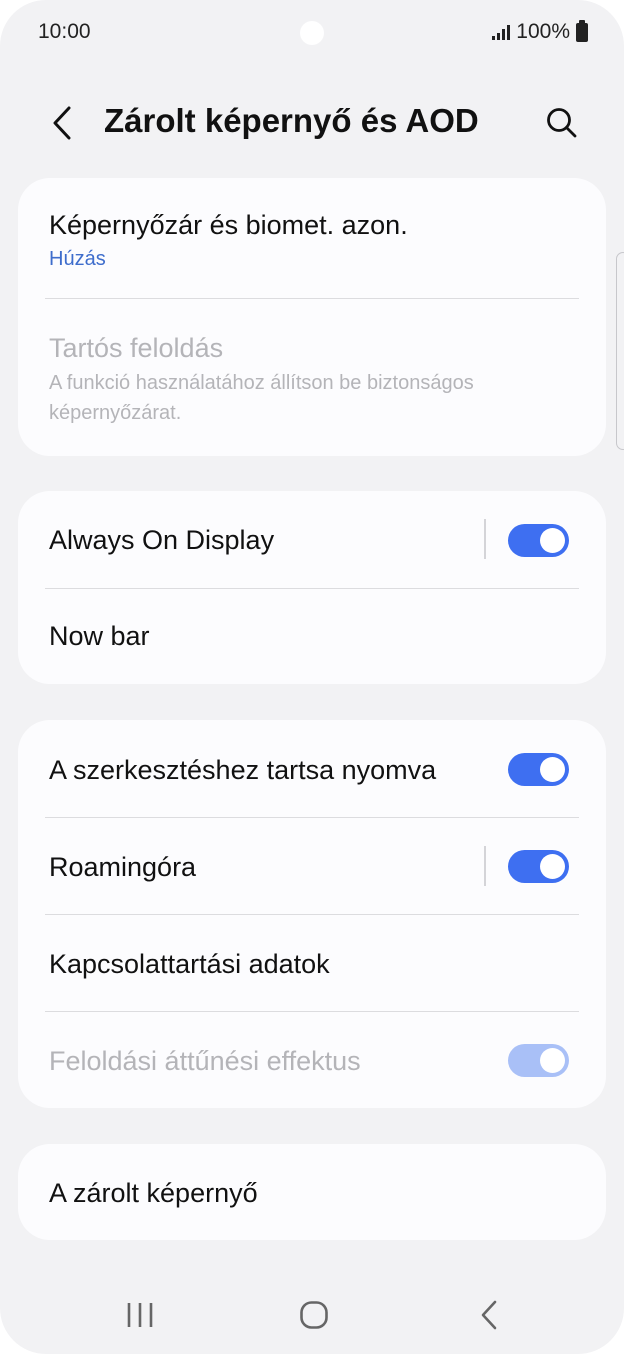  What do you see at coordinates (205, 1061) in the screenshot?
I see `unlock-effect-title: Feloldási áttűnési effektus` at bounding box center [205, 1061].